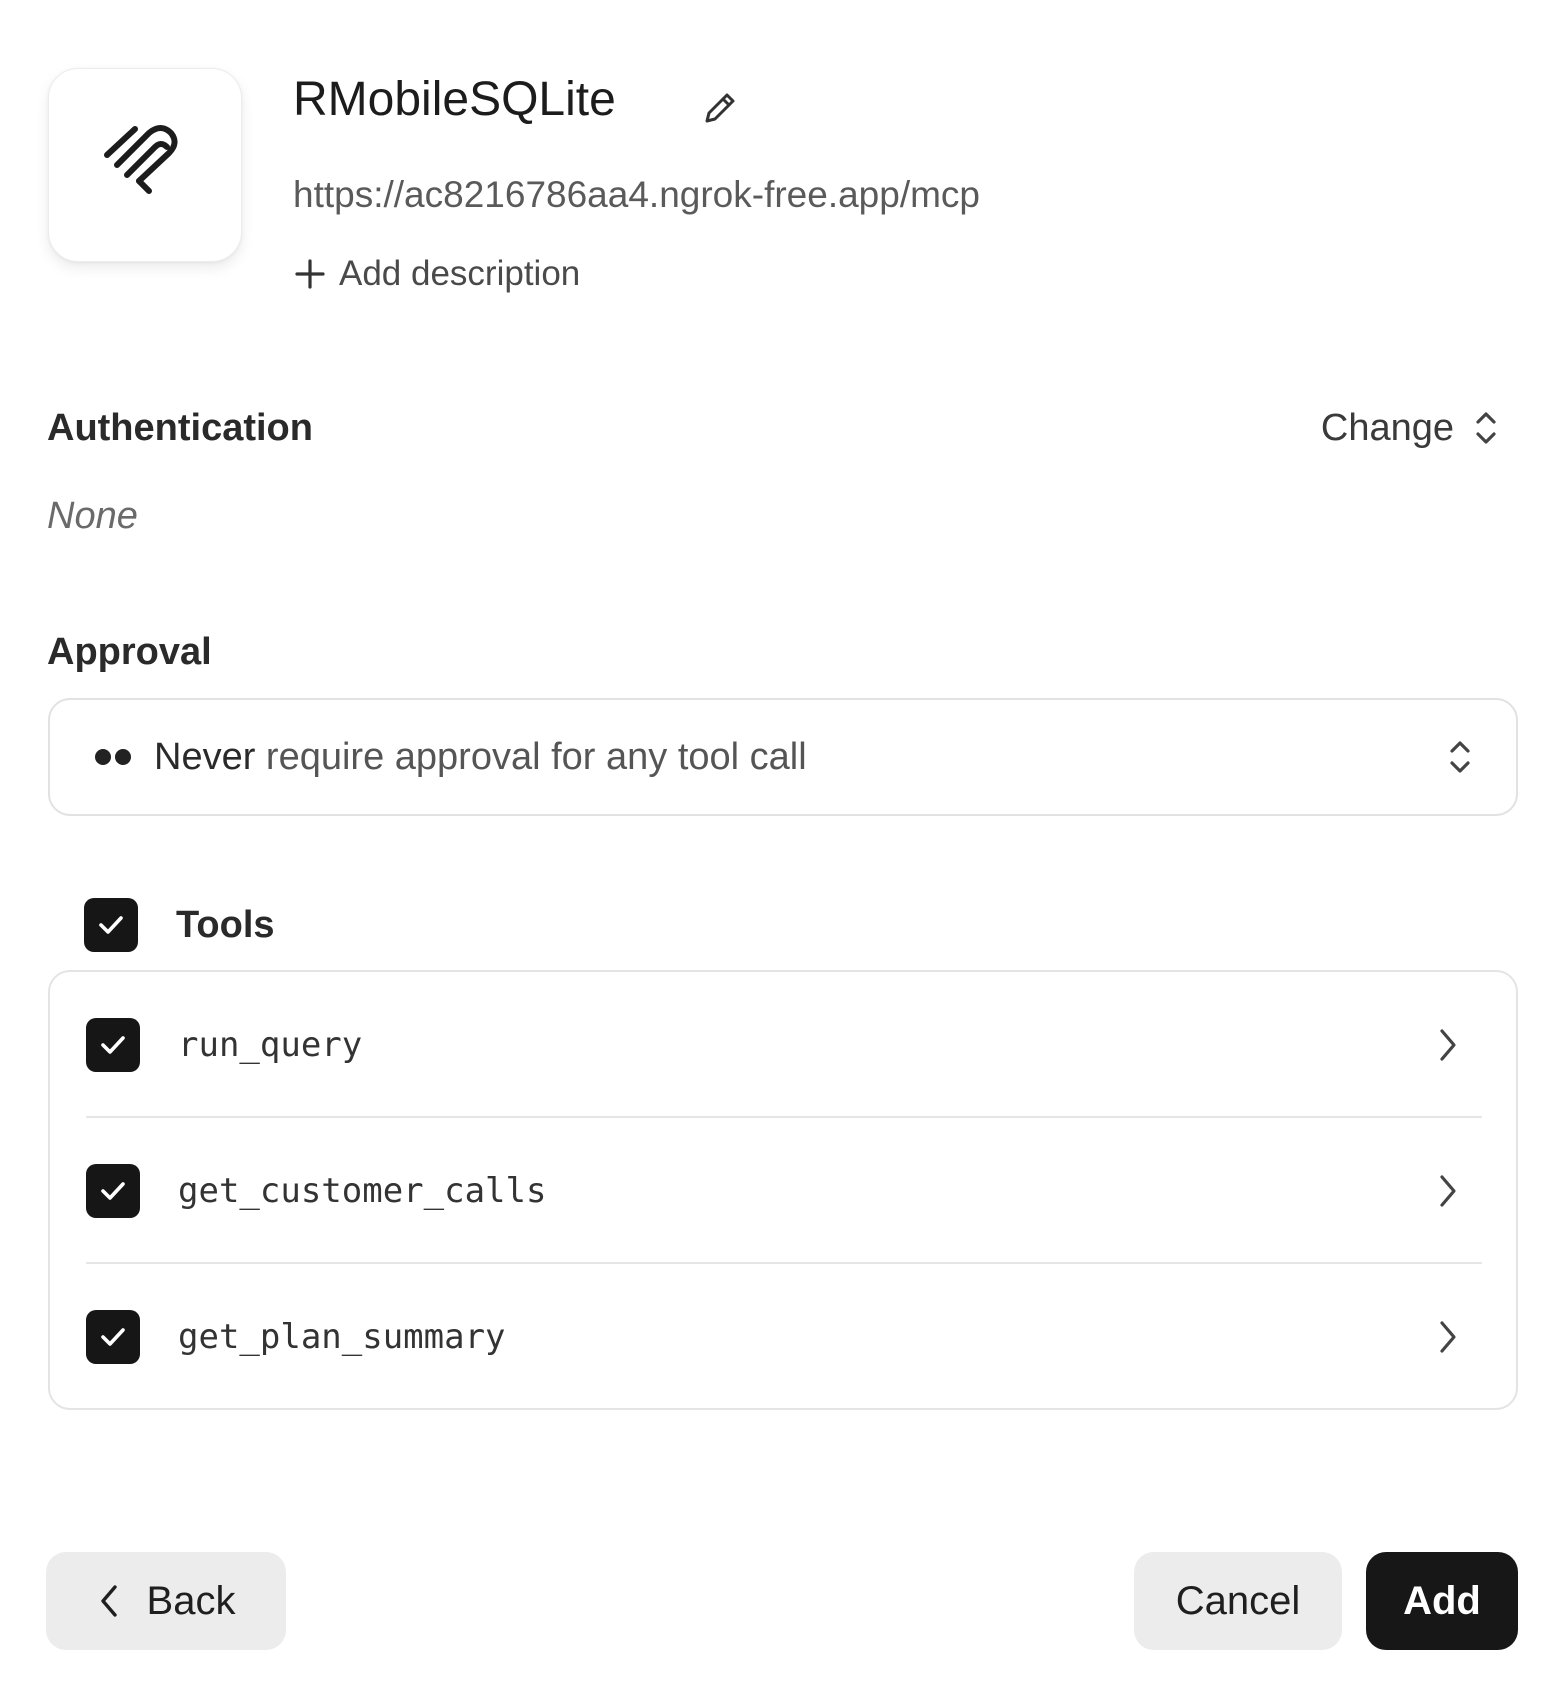 This screenshot has height=1690, width=1560. I want to click on approval-select: Never require approval for any tool call, so click(783, 757).